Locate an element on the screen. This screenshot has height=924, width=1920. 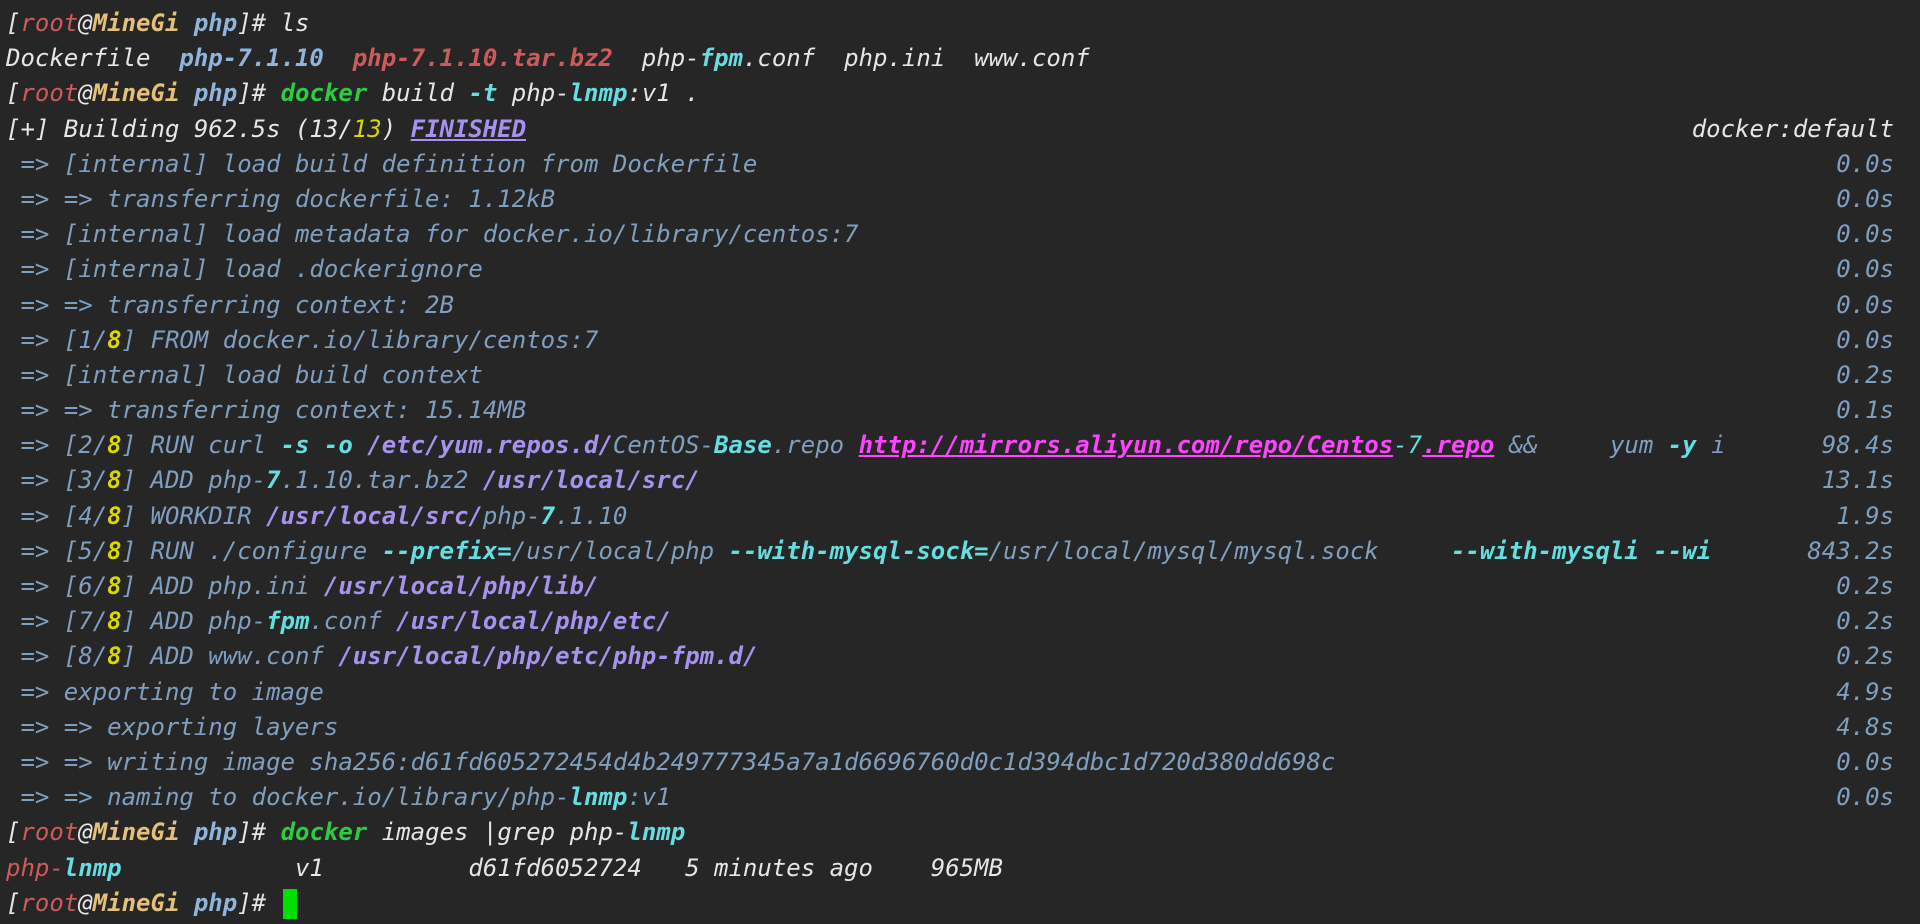
terminal-text-segment: http://mirrors.aliyun.com/repo/Centos is located at coordinates (1126, 445).